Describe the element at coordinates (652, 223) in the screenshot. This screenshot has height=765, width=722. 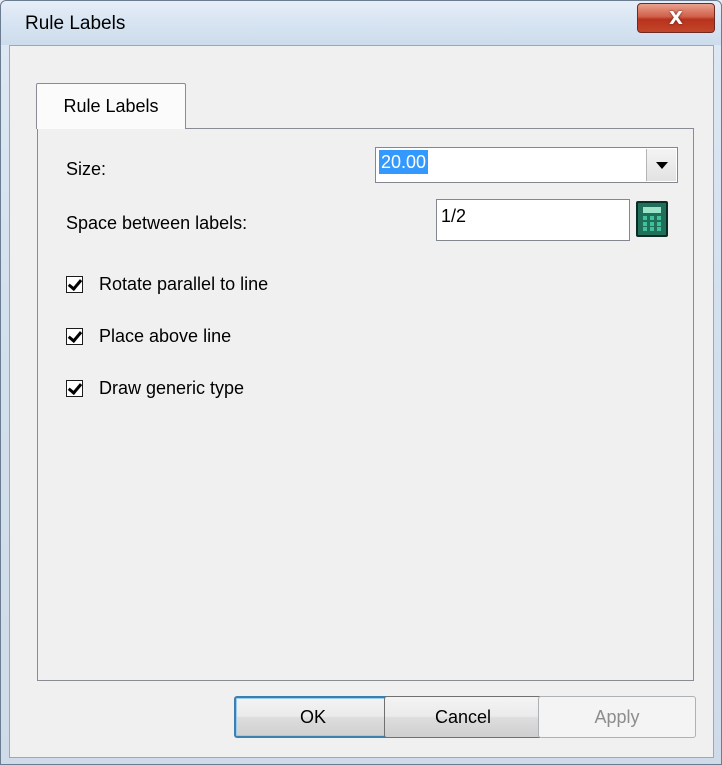
I see `calculator-keys-icon` at that location.